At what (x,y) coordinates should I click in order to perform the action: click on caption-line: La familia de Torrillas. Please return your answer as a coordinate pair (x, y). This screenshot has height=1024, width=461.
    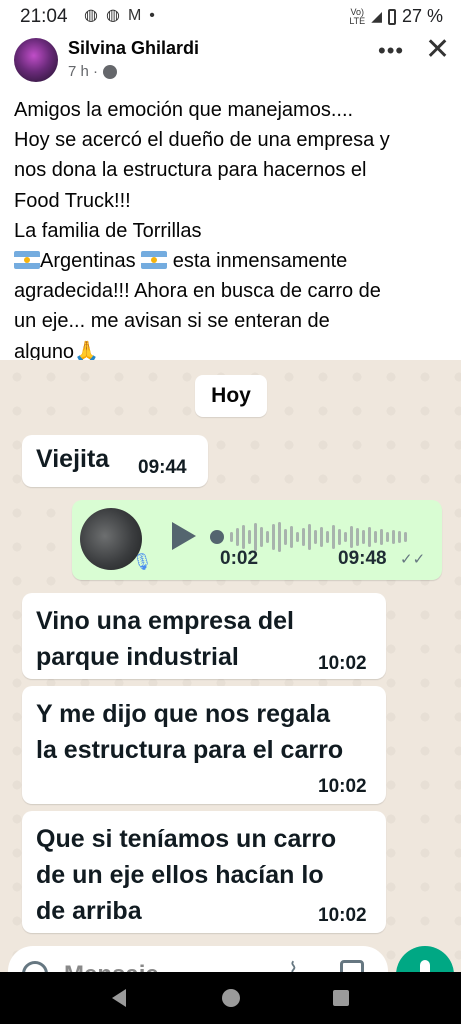
    Looking at the image, I should click on (108, 230).